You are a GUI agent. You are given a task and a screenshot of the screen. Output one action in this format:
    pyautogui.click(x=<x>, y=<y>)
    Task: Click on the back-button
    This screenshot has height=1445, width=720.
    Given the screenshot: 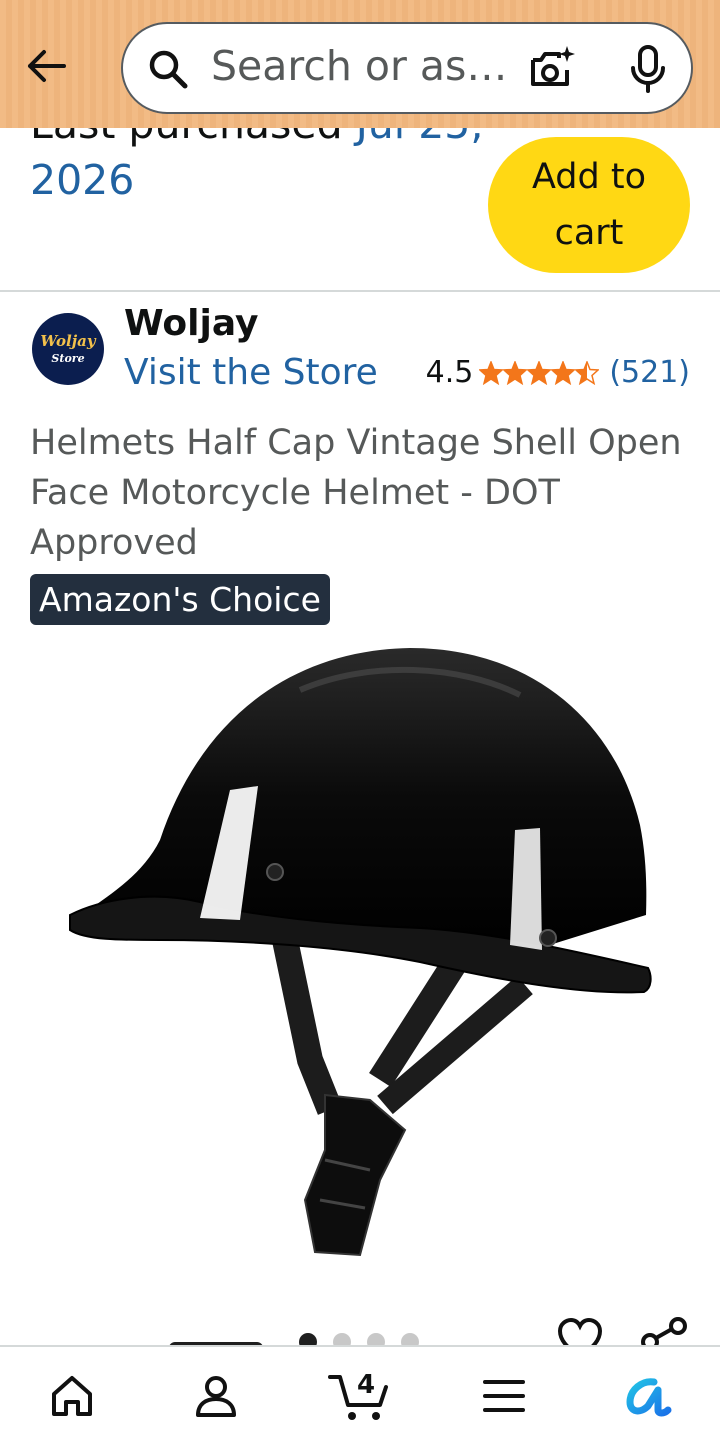 What is the action you would take?
    pyautogui.click(x=46, y=66)
    